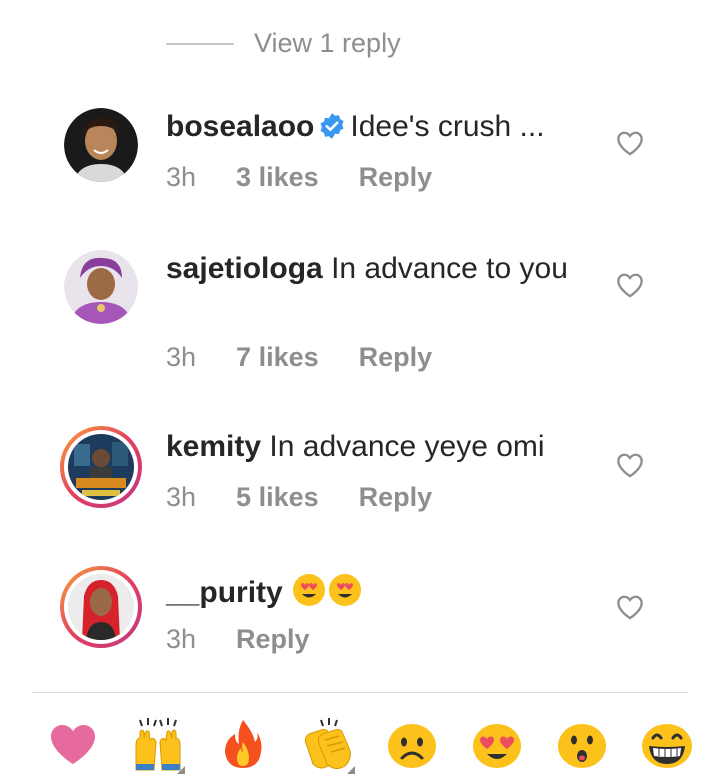 The height and width of the screenshot is (781, 720). I want to click on raised-hands-emoji-button, so click(158, 744).